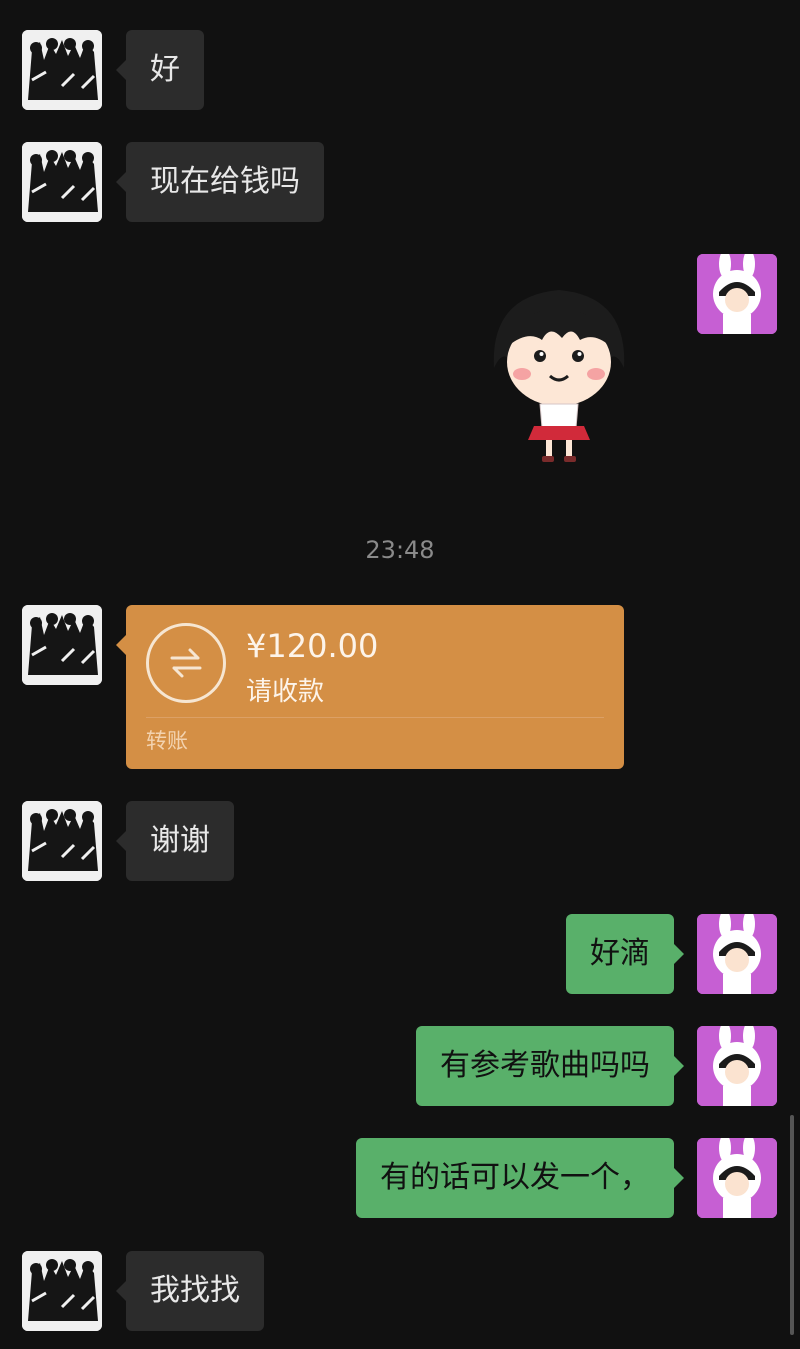  Describe the element at coordinates (186, 663) in the screenshot. I see `transfer-arrows-icon` at that location.